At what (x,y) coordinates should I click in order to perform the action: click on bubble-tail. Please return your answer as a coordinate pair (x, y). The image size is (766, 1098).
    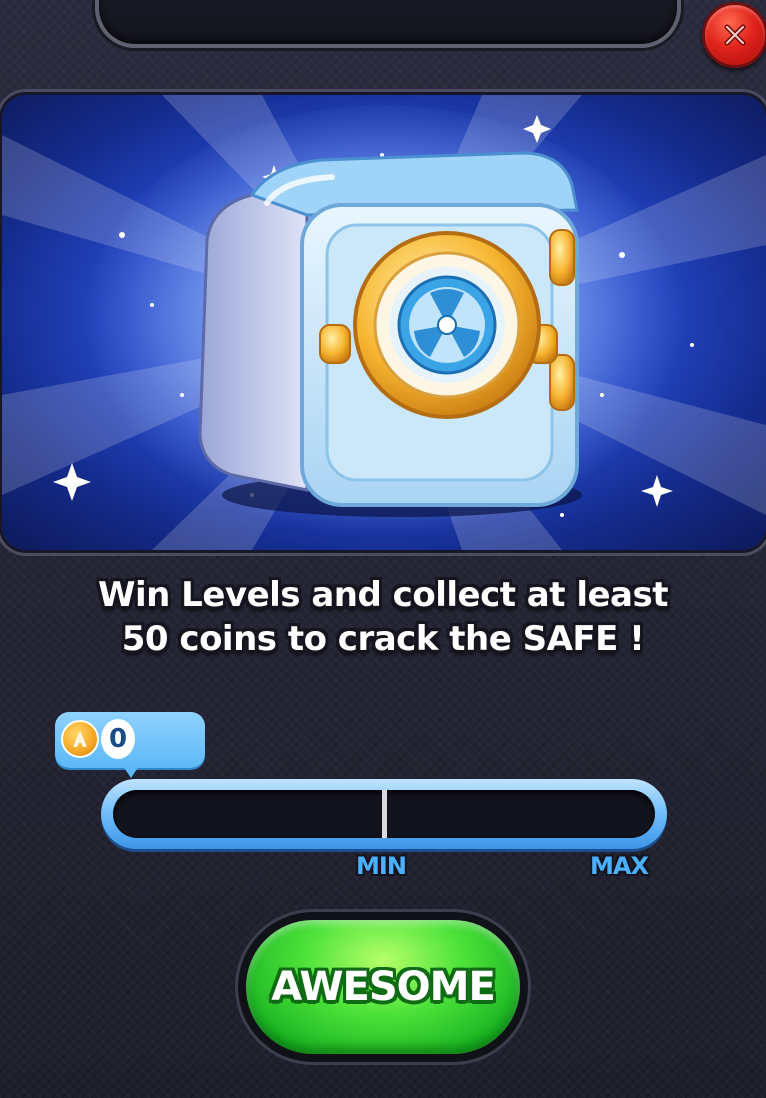
    Looking at the image, I should click on (131, 772).